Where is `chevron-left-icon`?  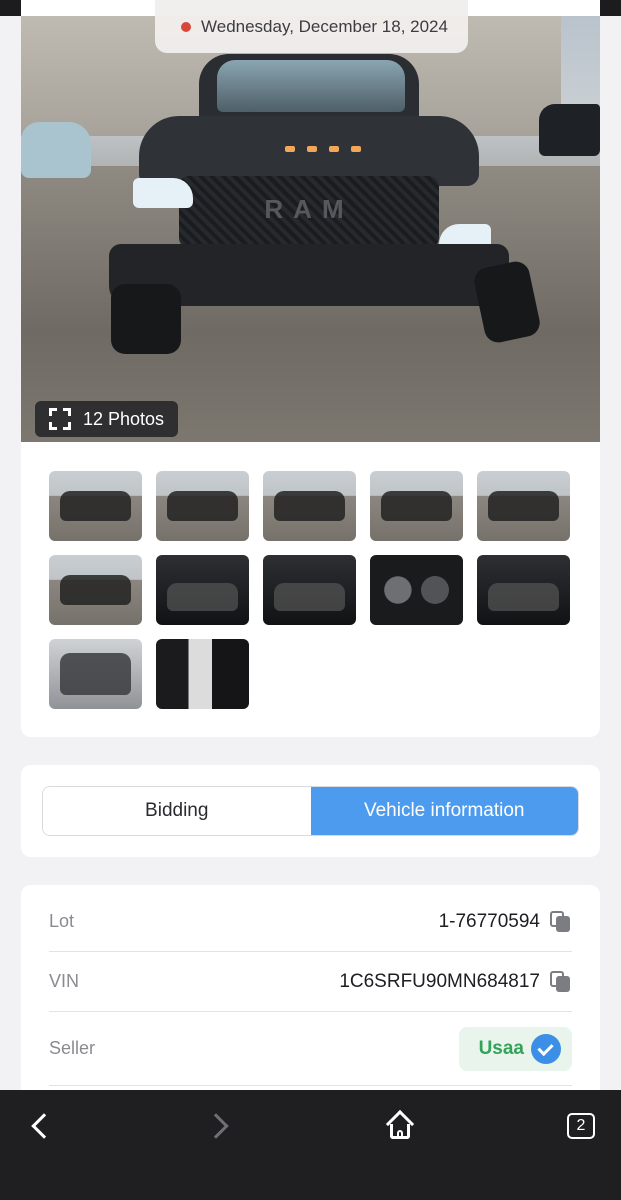 chevron-left-icon is located at coordinates (44, 1126).